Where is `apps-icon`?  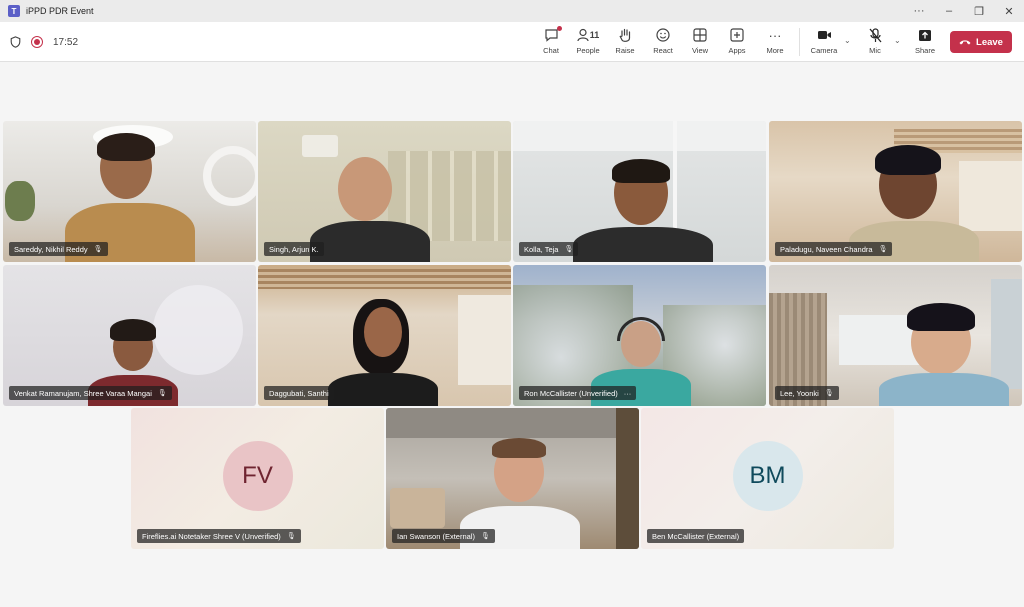
apps-icon is located at coordinates (737, 35).